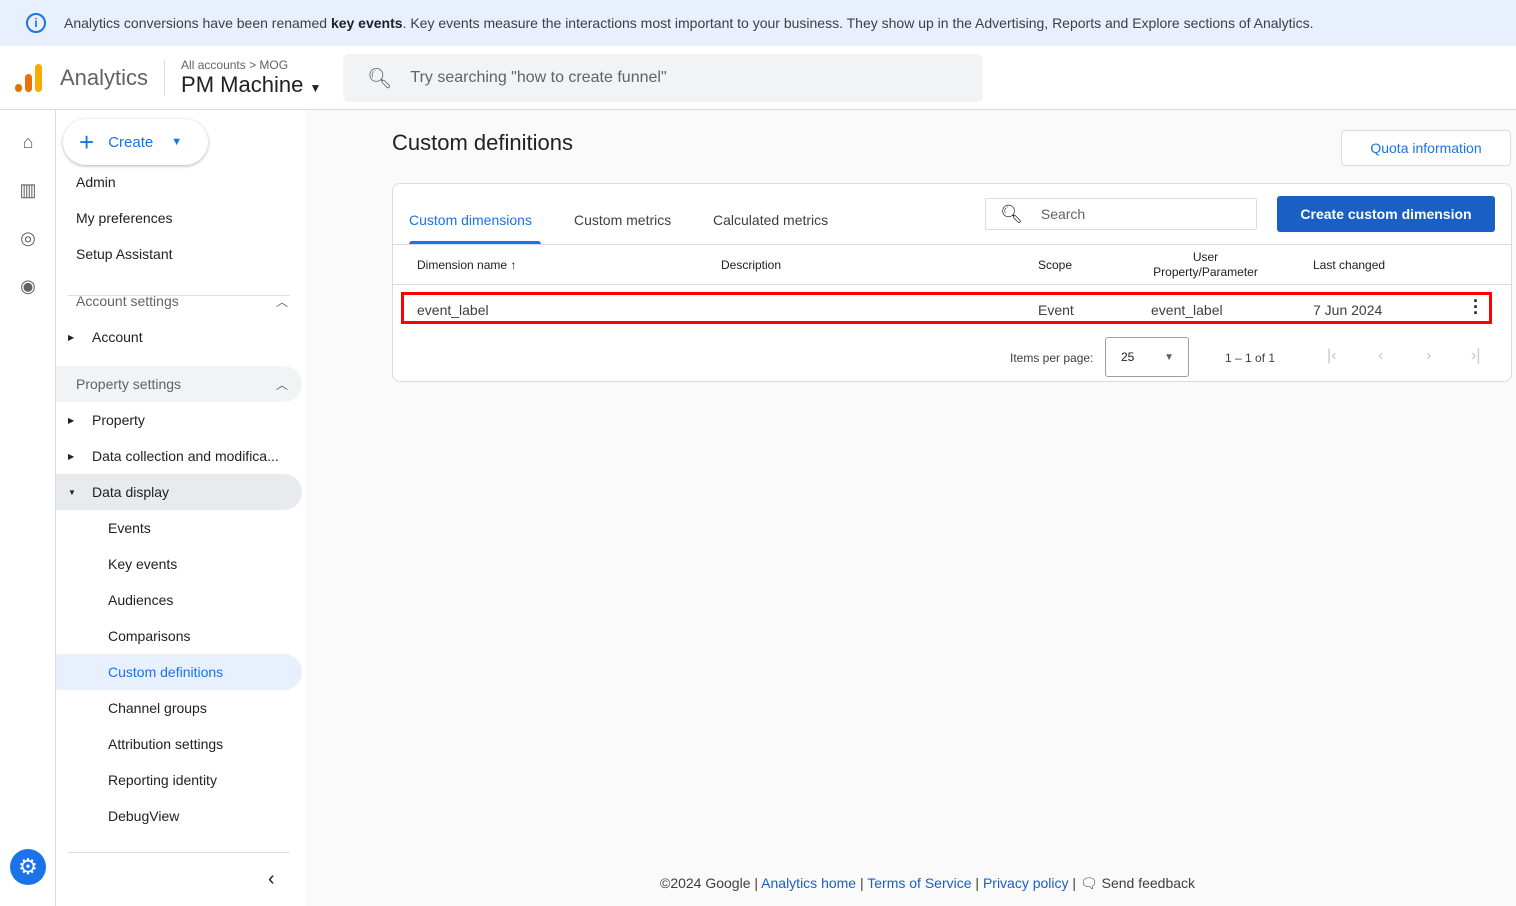 The height and width of the screenshot is (906, 1516). Describe the element at coordinates (1121, 214) in the screenshot. I see `table-search-input: 🔍︎ Search` at that location.